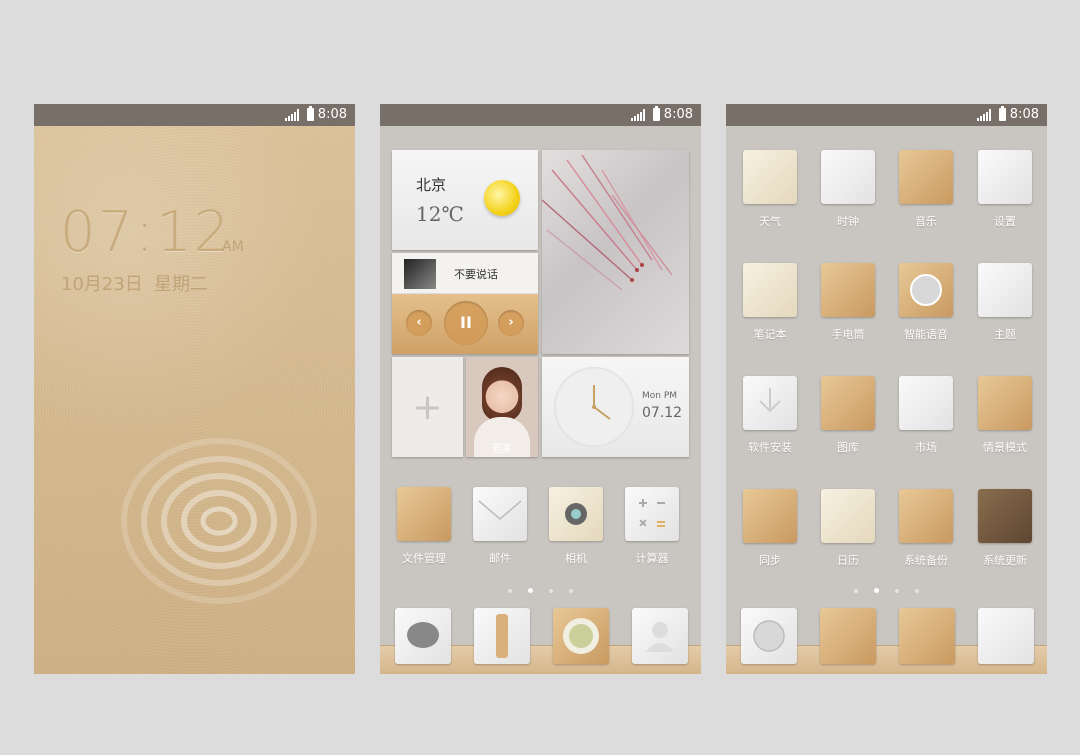  I want to click on app-file-manager: 文件管理, so click(424, 526).